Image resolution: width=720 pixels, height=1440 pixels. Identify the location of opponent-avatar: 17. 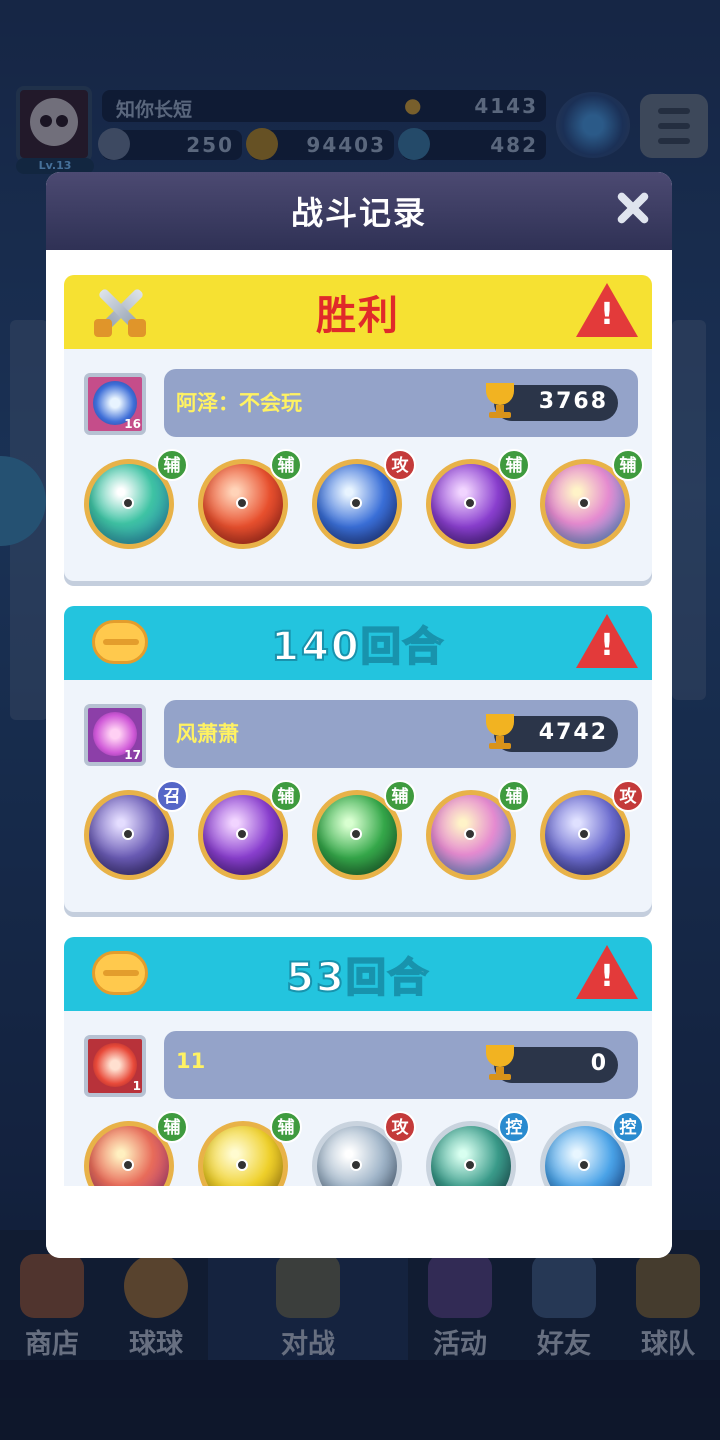
(115, 735).